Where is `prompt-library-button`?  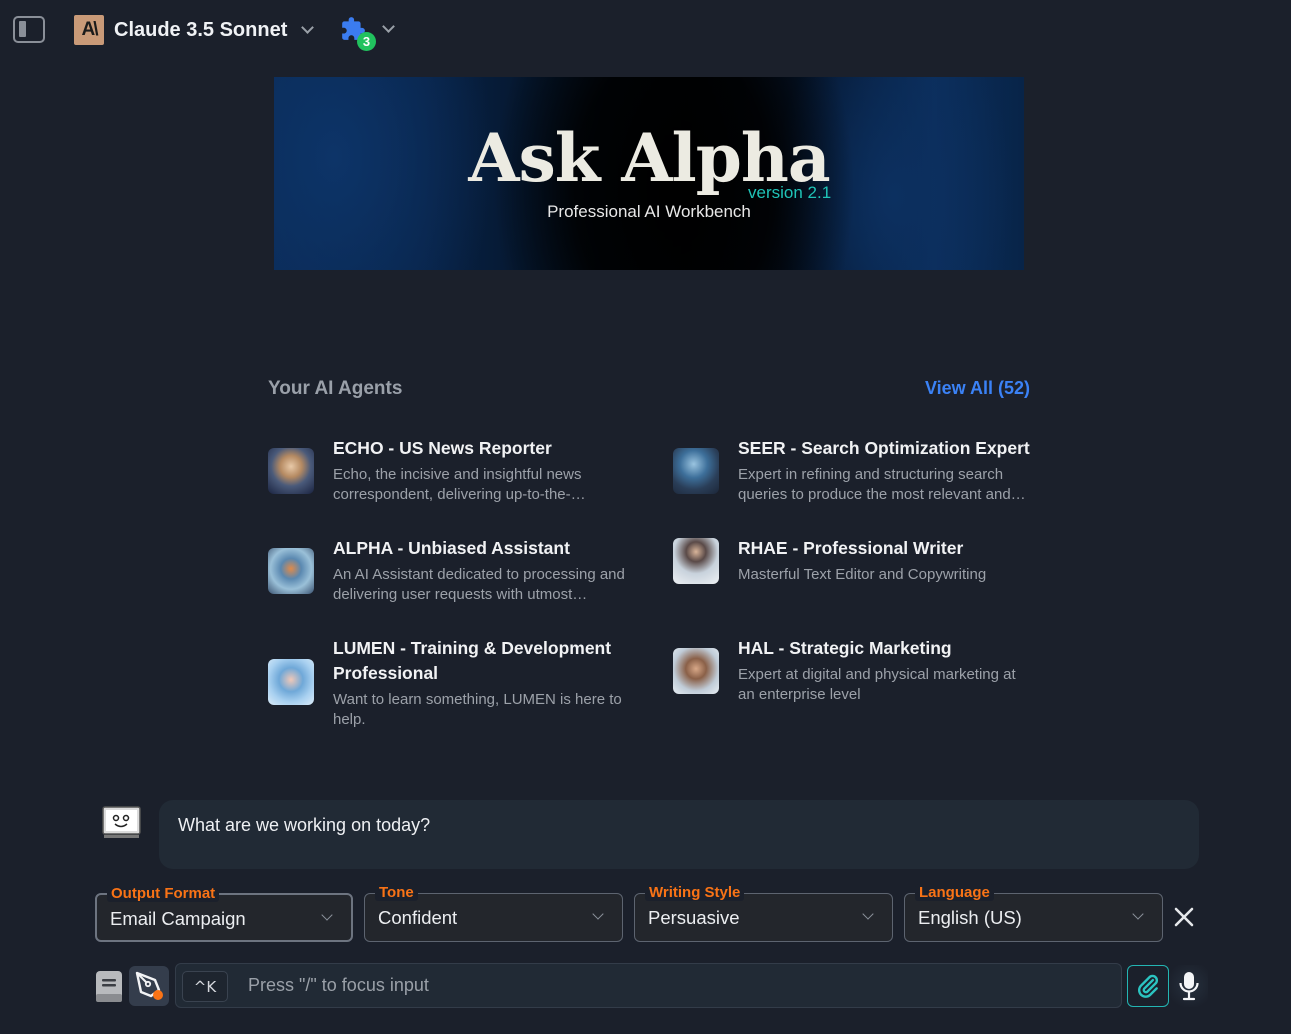 prompt-library-button is located at coordinates (109, 986).